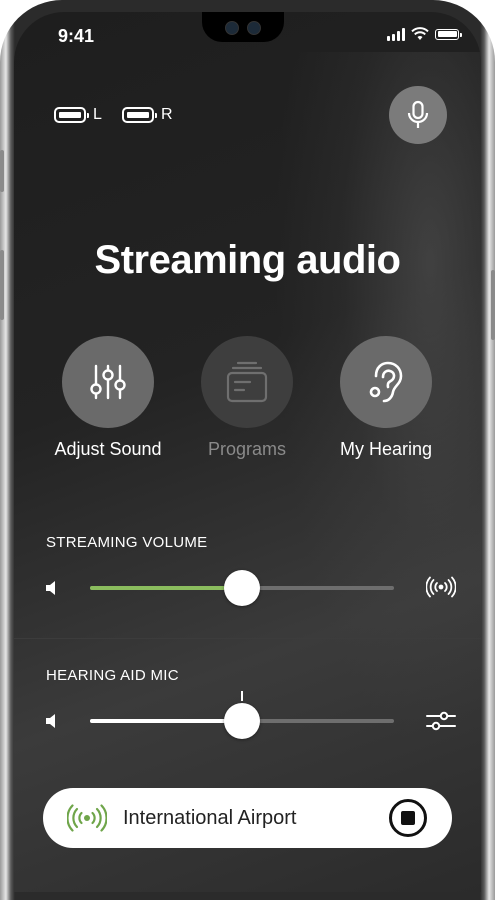  I want to click on streaming-volume-label: STREAMING VOLUME, so click(127, 542).